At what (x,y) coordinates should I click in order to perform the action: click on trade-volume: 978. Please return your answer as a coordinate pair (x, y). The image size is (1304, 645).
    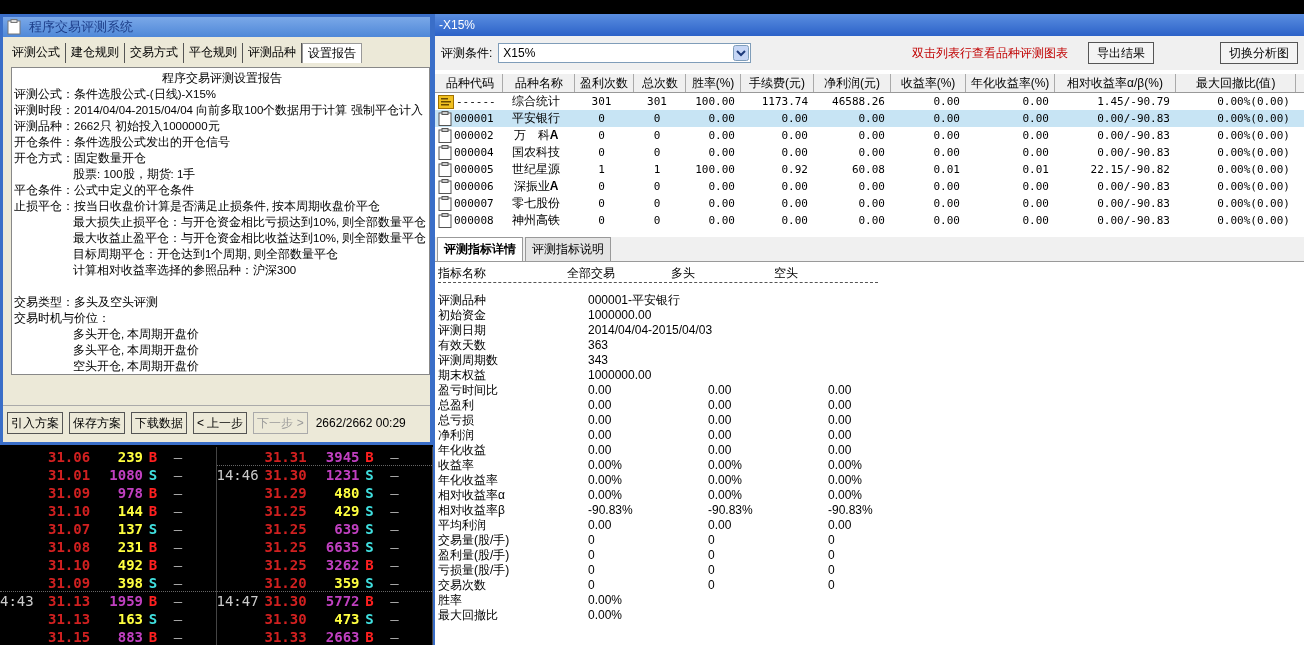
    Looking at the image, I should click on (129, 492).